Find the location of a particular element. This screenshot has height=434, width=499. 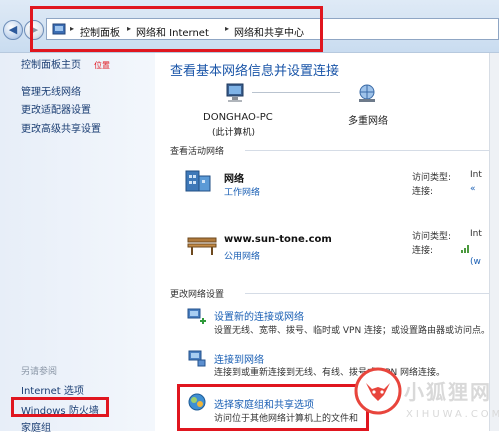

network1-connection-link: « is located at coordinates (473, 189).